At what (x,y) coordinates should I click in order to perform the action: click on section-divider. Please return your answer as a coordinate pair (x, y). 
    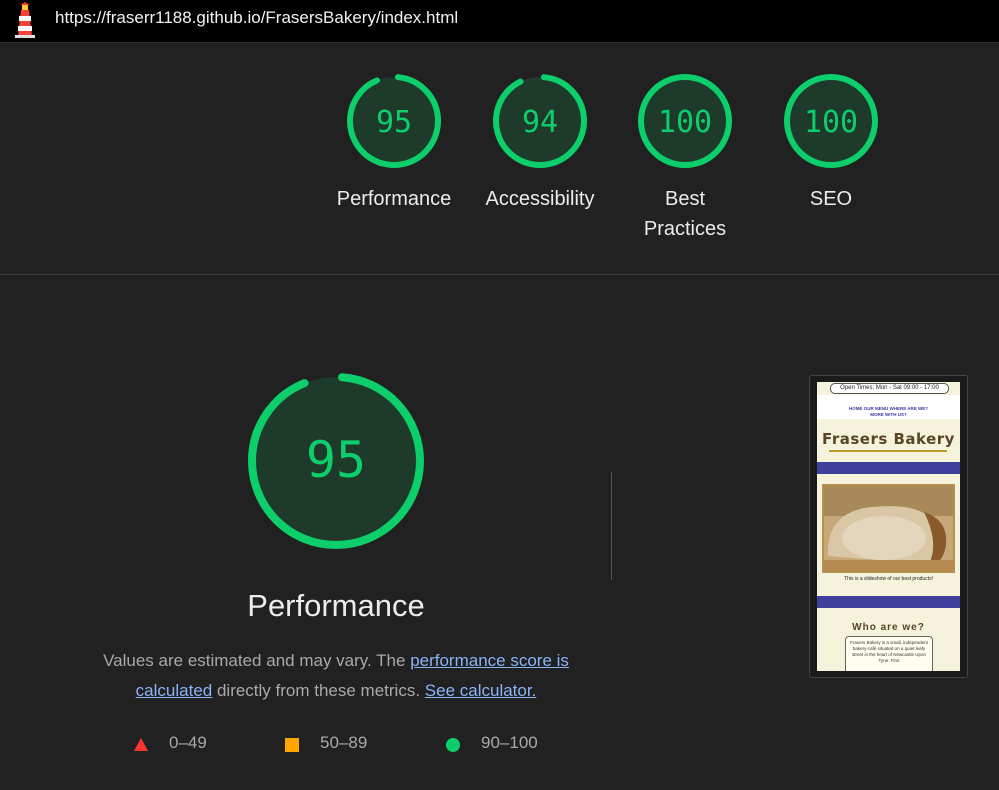
    Looking at the image, I should click on (499, 274).